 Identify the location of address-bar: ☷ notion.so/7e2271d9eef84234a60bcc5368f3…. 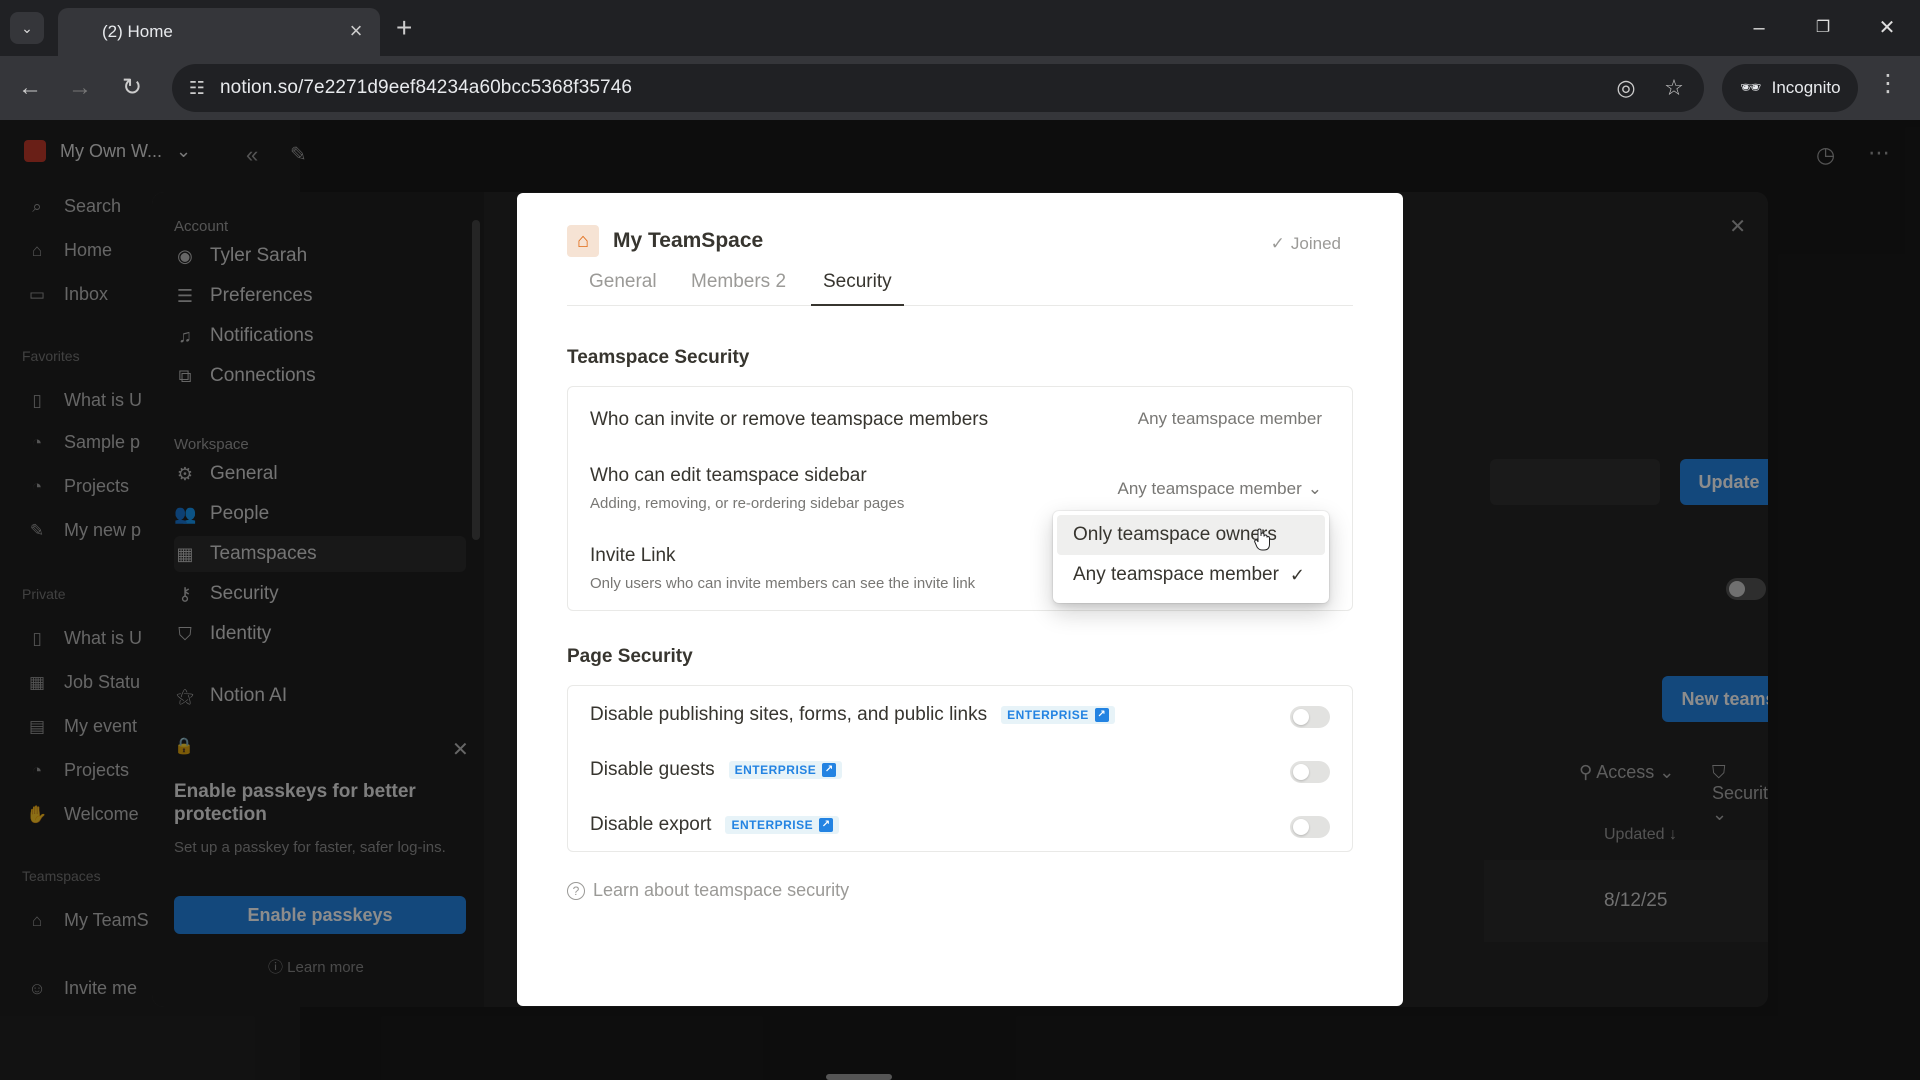
(938, 88).